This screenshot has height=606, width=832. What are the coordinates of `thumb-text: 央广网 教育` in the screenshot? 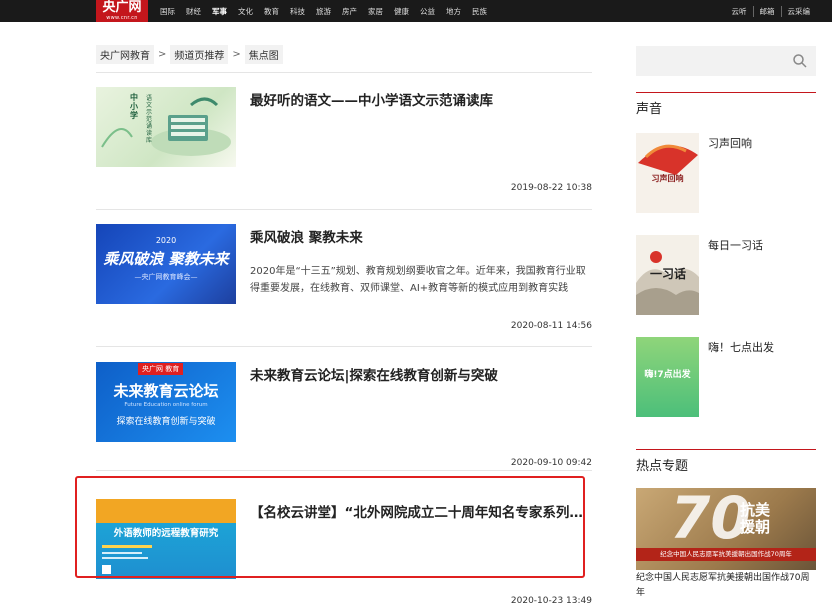 It's located at (161, 369).